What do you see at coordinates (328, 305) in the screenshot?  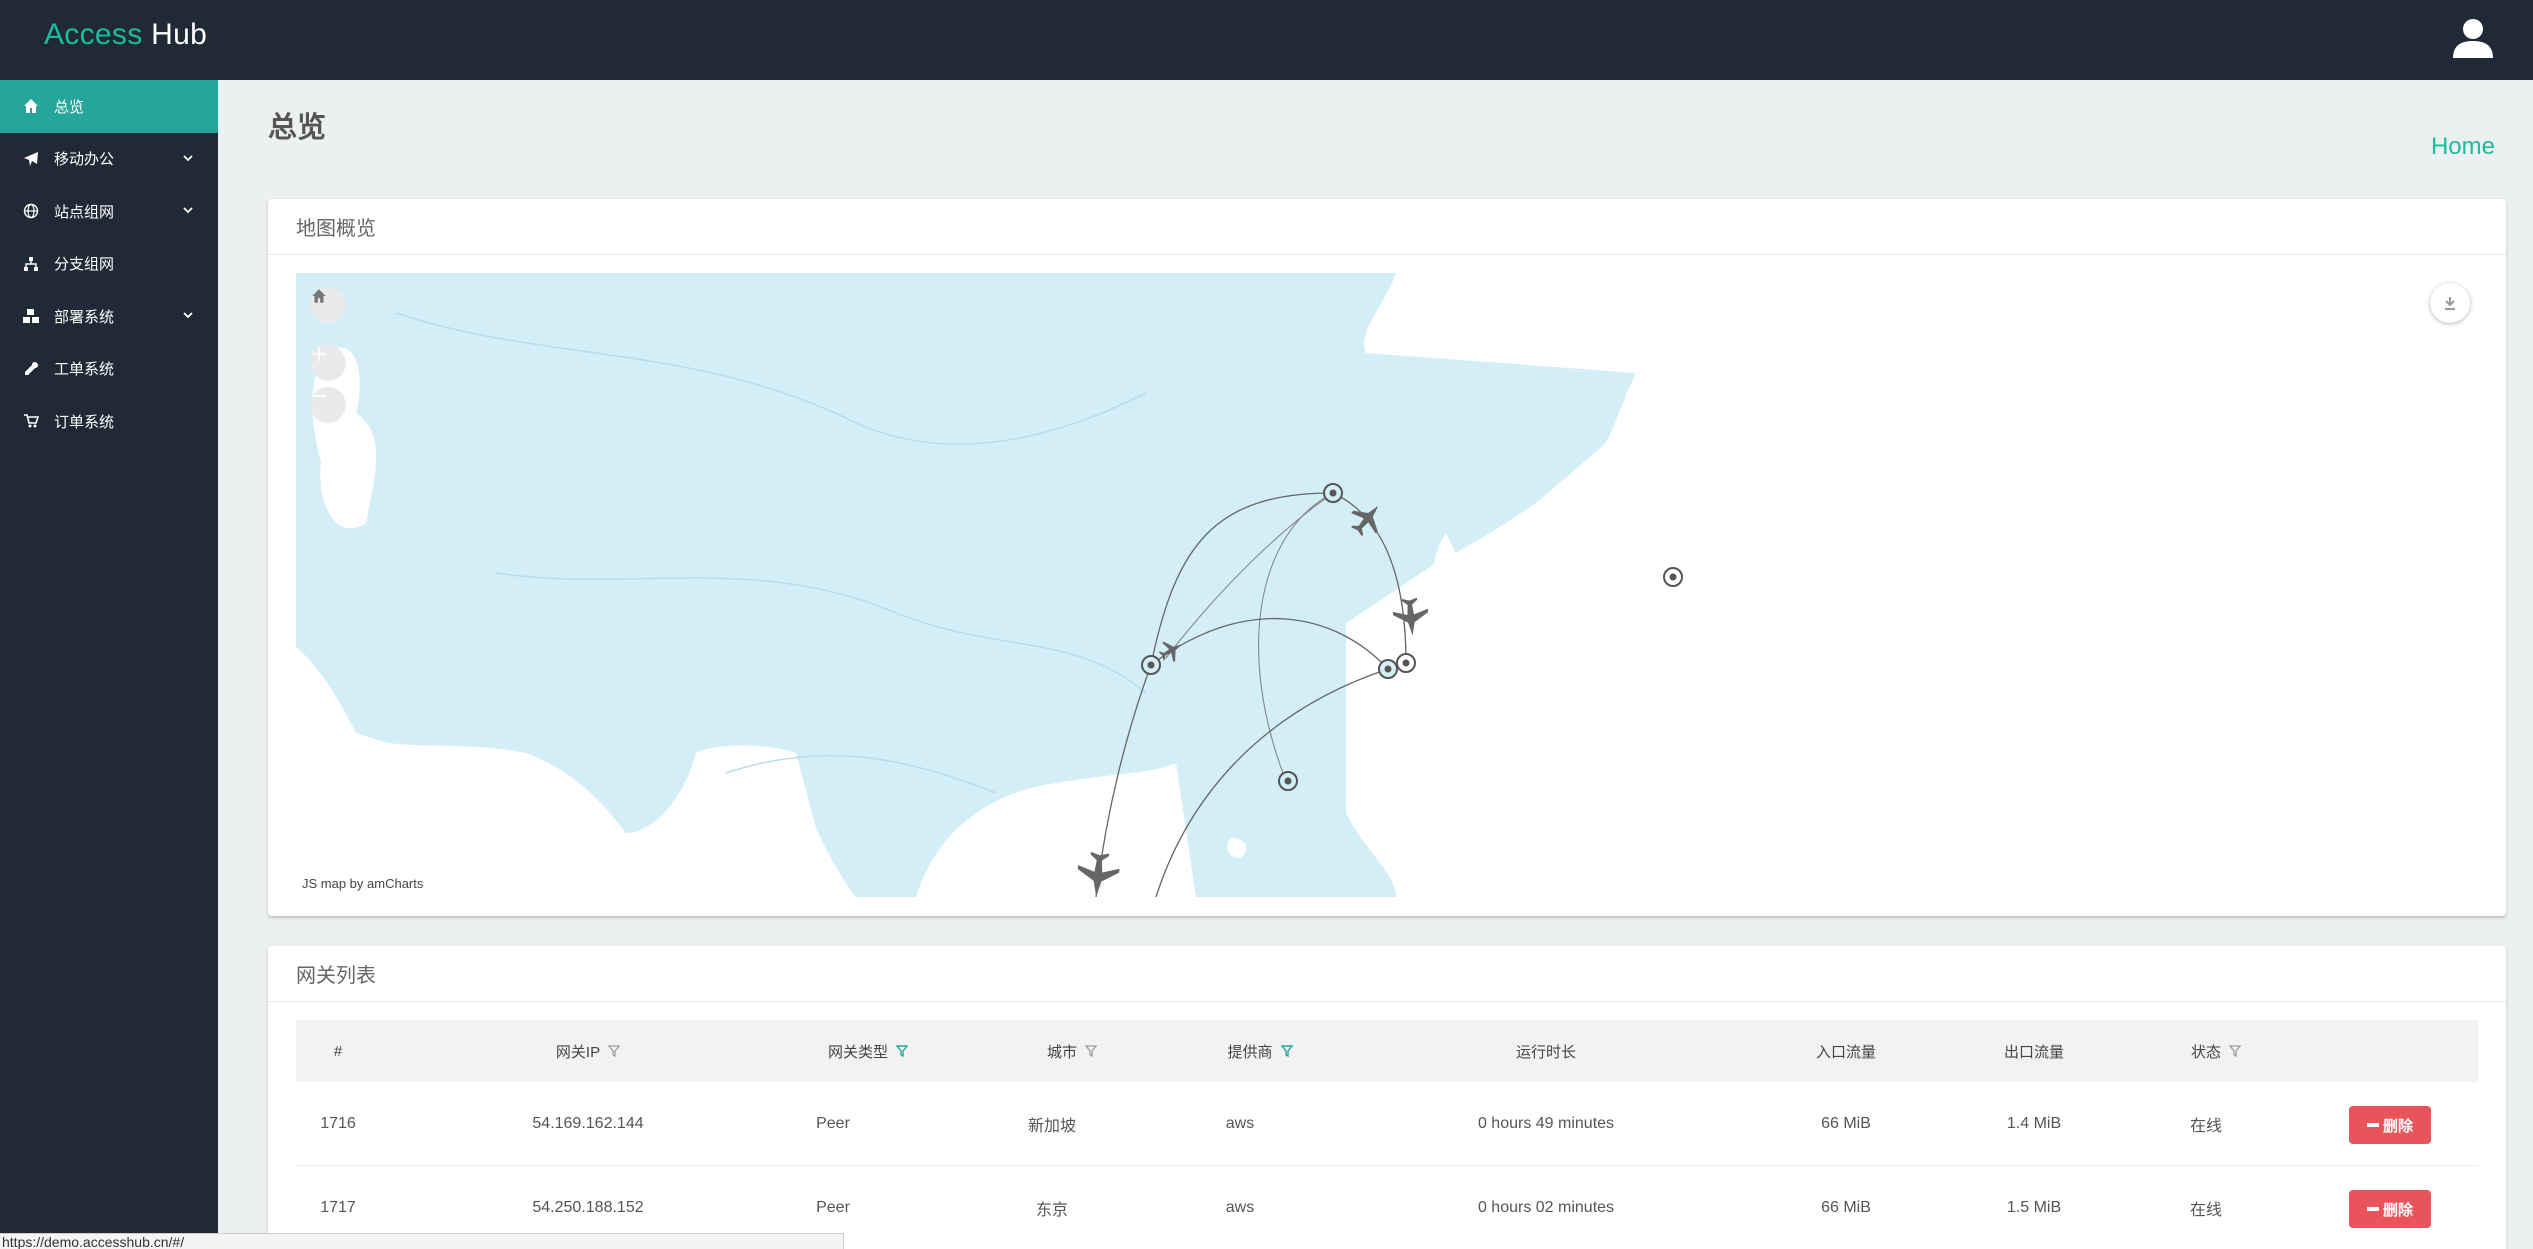 I see `map-home-button` at bounding box center [328, 305].